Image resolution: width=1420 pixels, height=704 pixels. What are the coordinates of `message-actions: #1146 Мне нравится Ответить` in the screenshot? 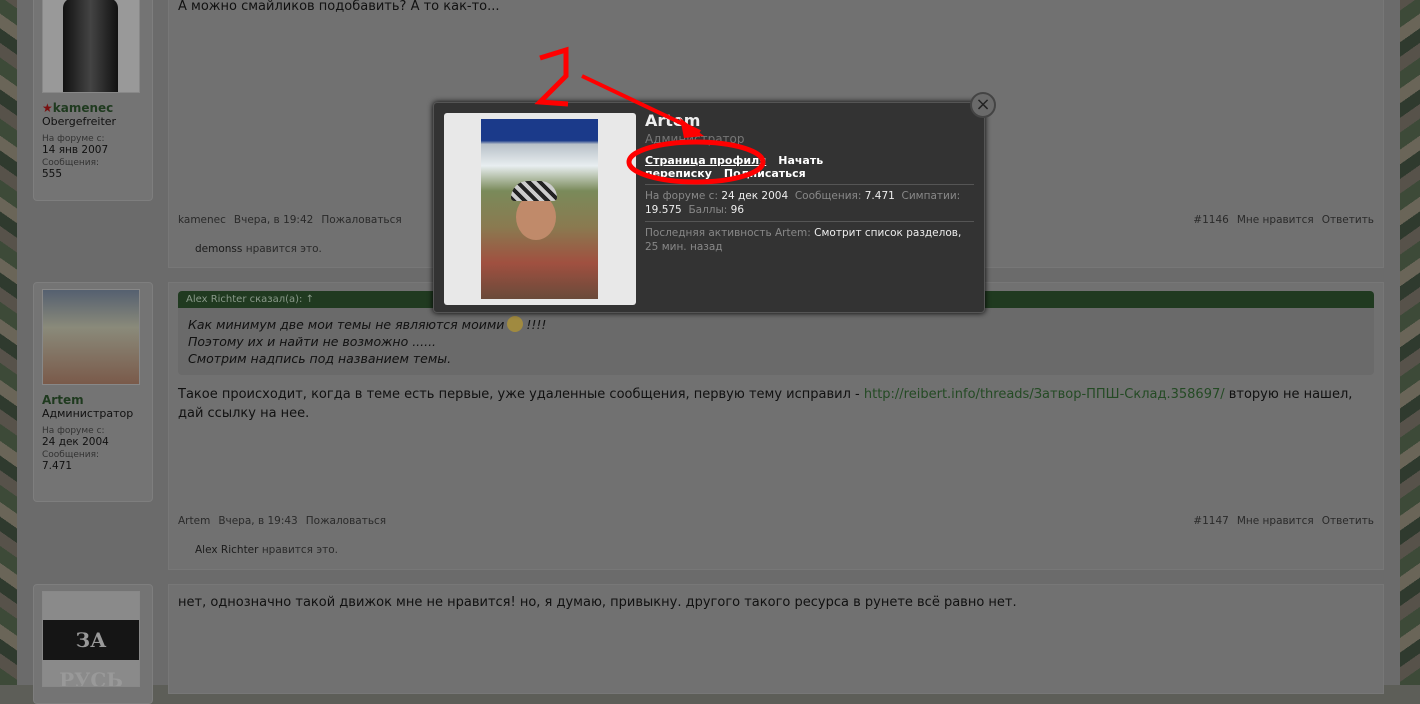 It's located at (1279, 220).